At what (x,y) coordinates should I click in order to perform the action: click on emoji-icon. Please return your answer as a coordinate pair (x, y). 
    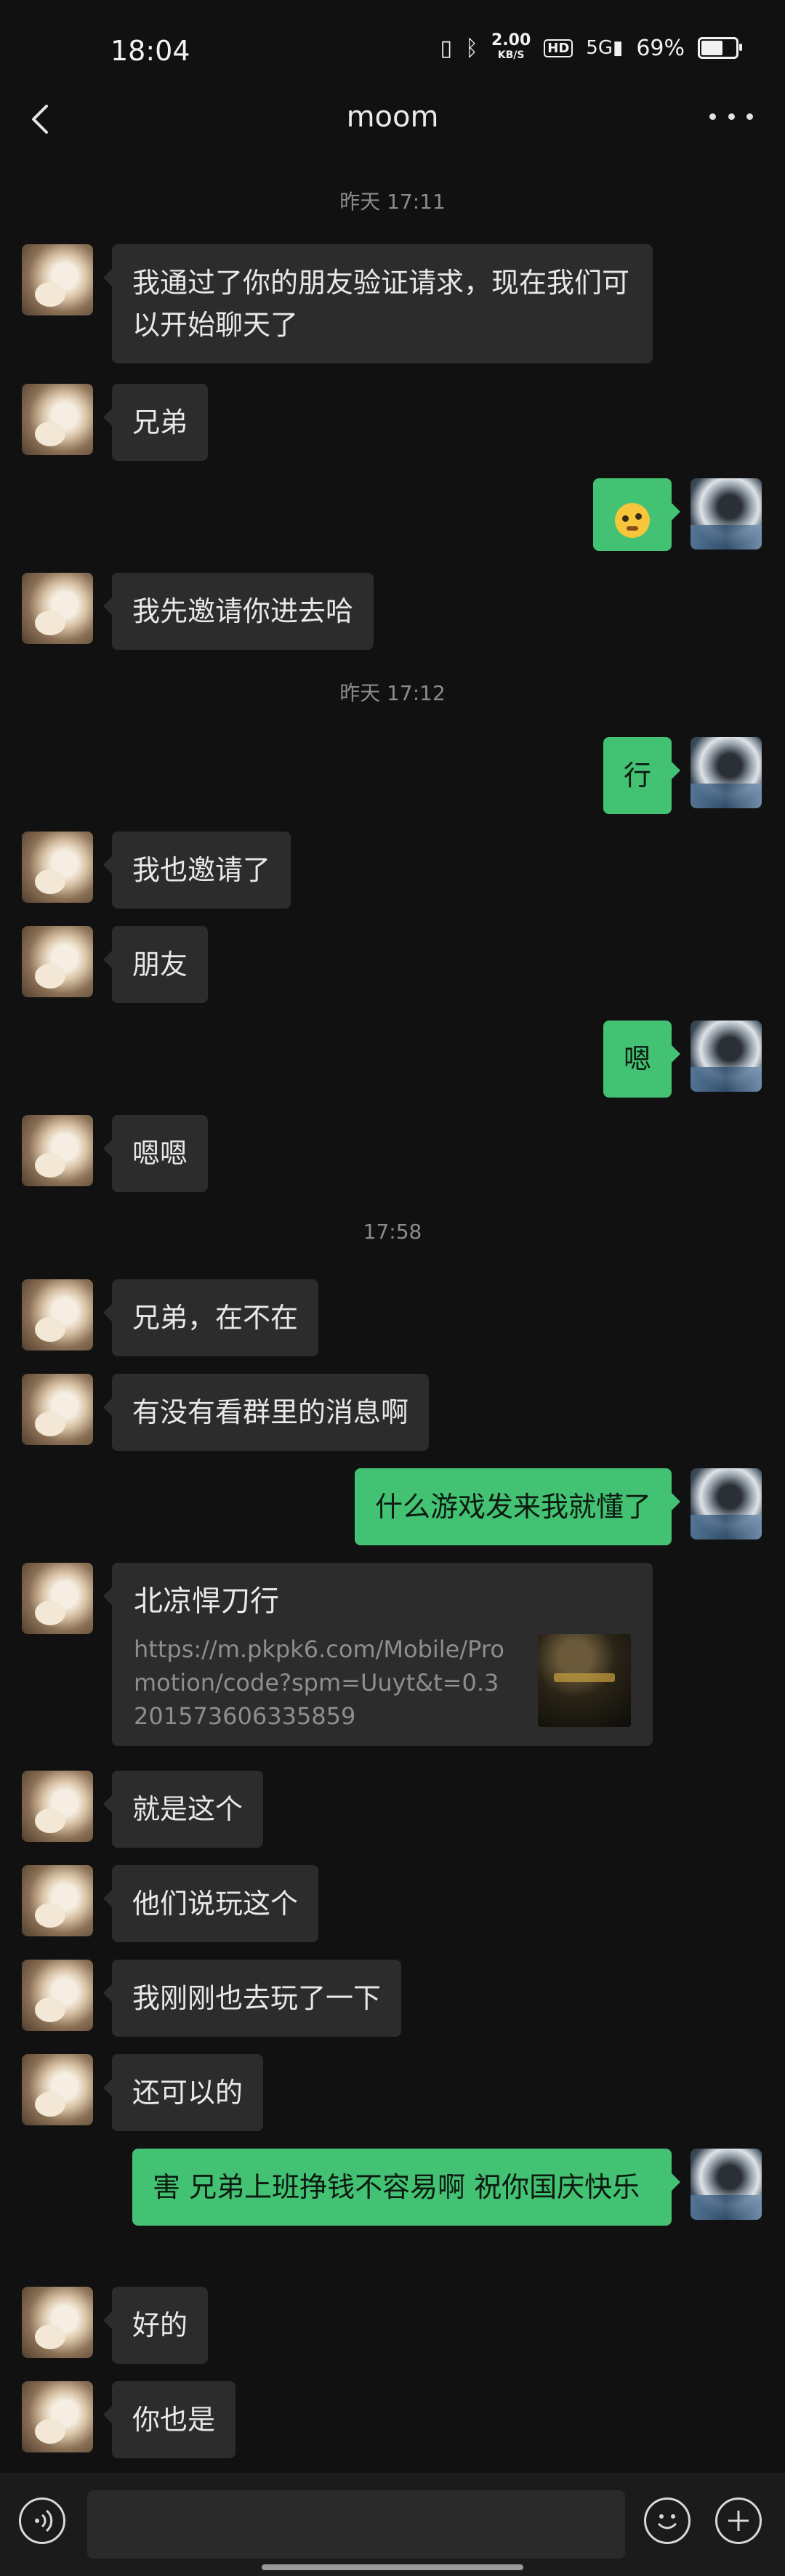
    Looking at the image, I should click on (667, 2520).